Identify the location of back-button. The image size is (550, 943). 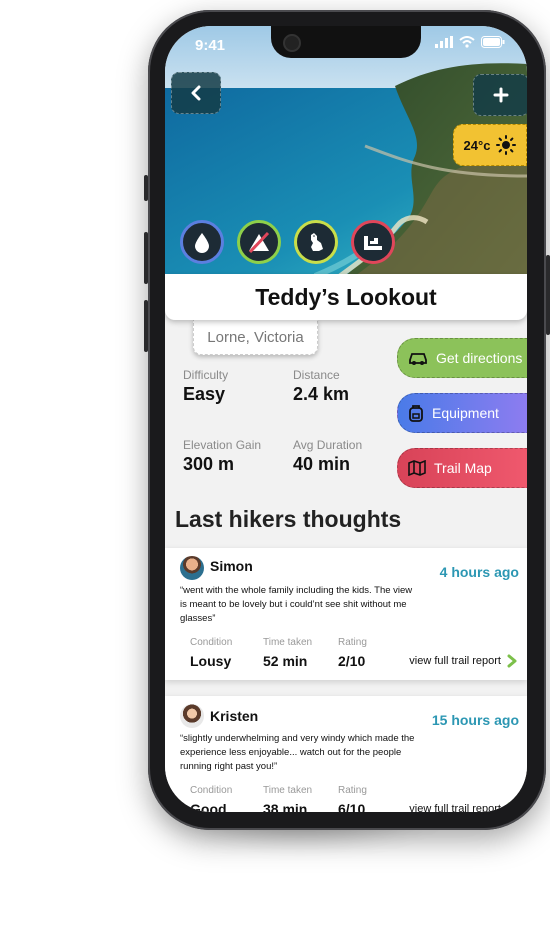
(196, 93).